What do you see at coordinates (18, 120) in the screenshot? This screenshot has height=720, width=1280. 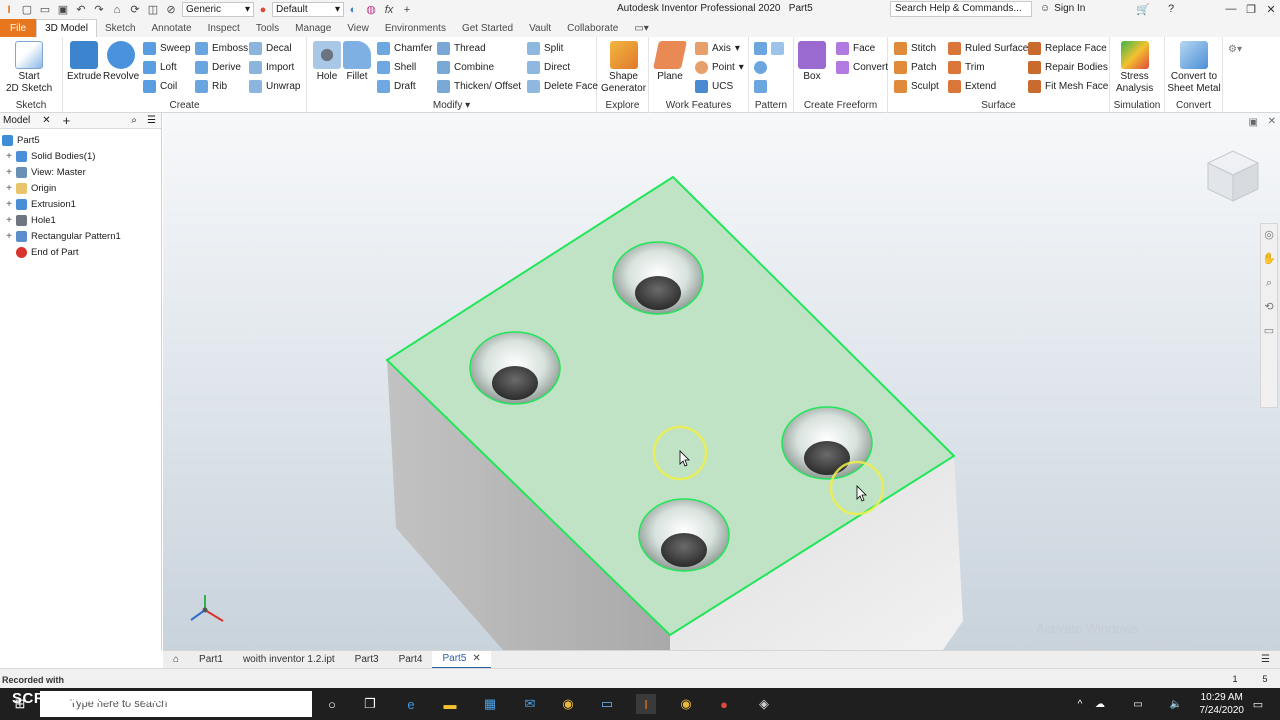 I see `model-tab: Model` at bounding box center [18, 120].